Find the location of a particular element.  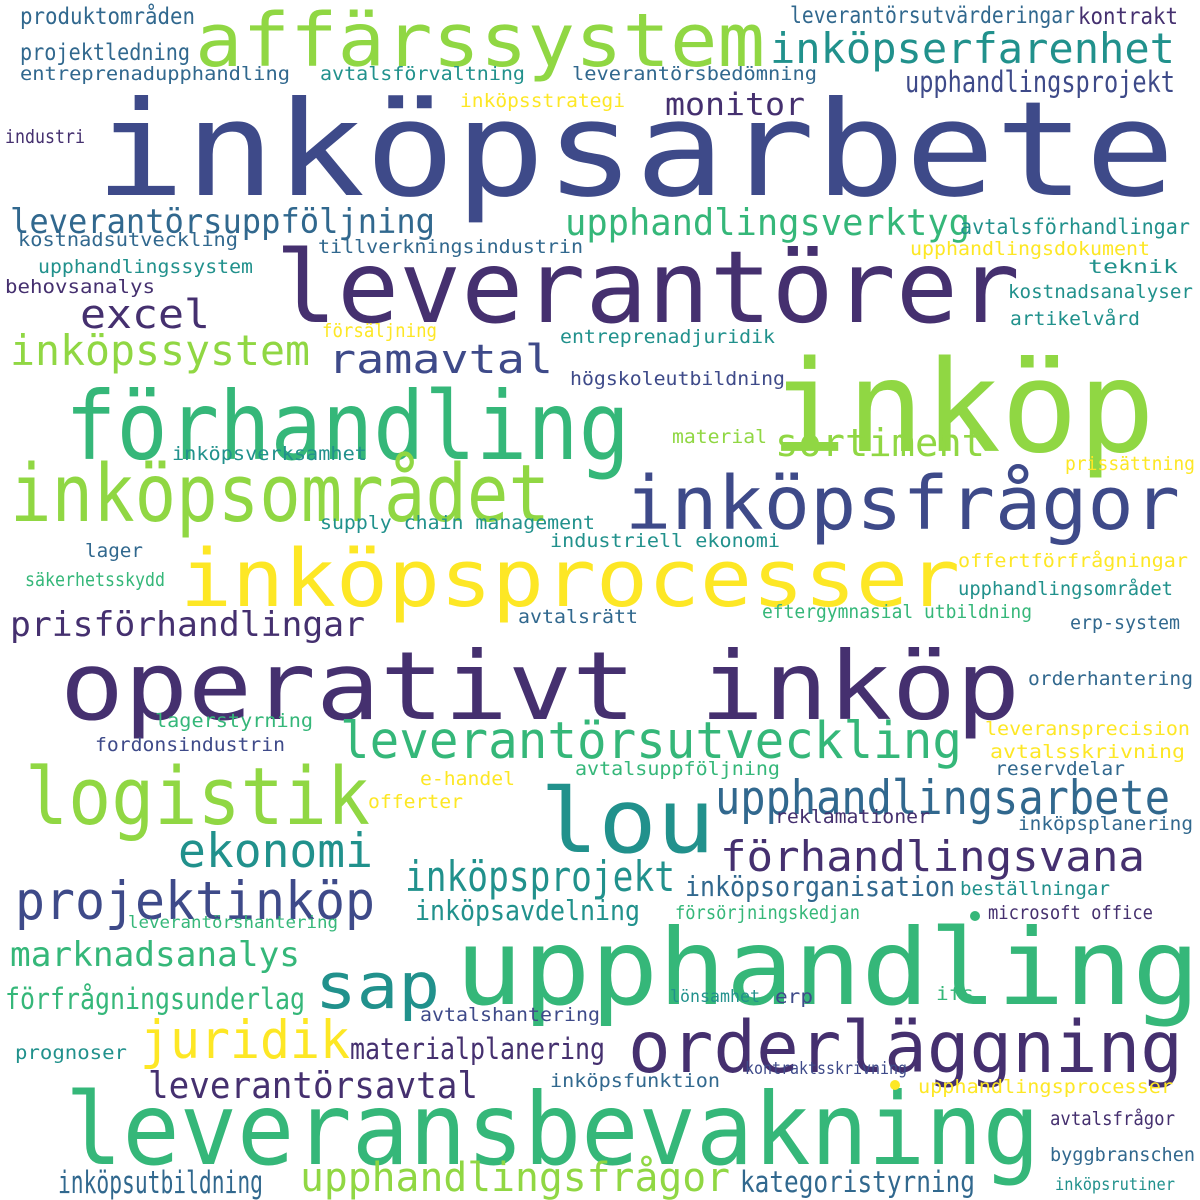

word-materialplanering: materialplanering is located at coordinates (477, 1049).